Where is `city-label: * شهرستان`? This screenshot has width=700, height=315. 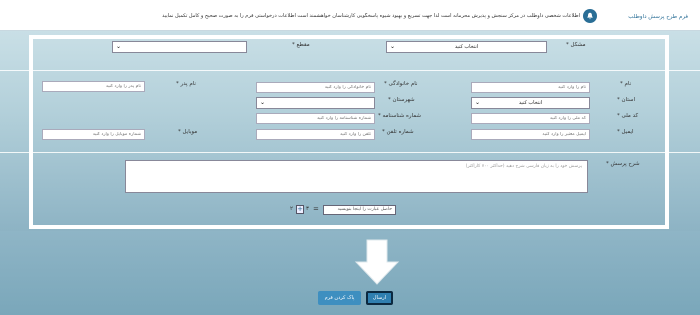
city-label: * شهرستان is located at coordinates (401, 100).